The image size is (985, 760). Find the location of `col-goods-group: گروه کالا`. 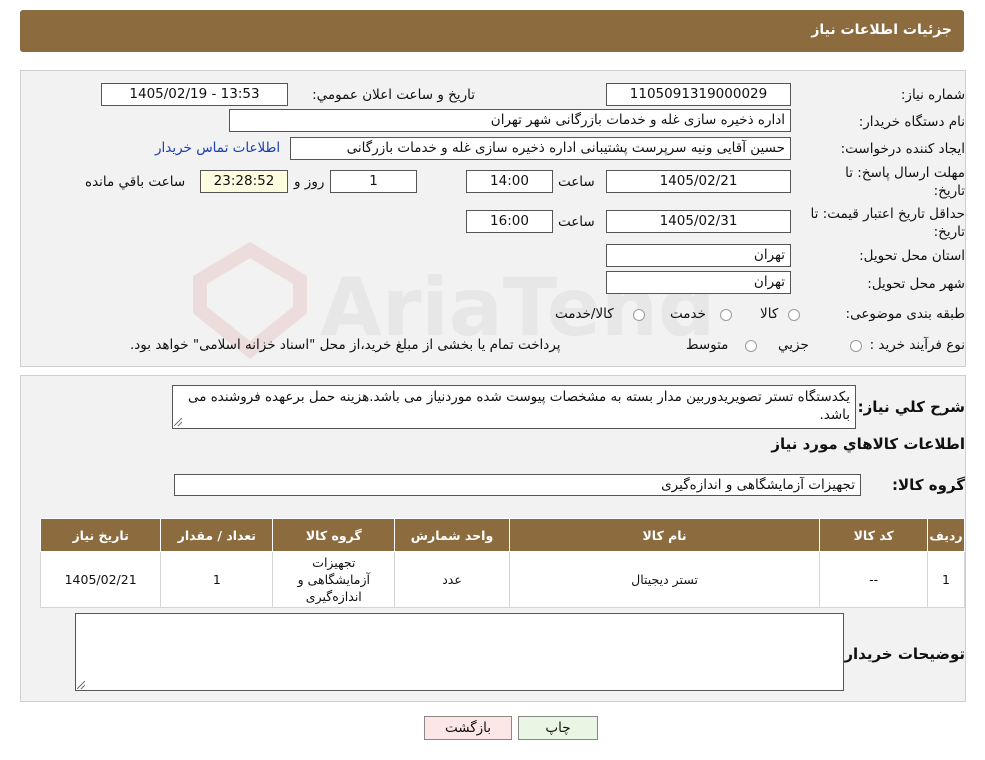

col-goods-group: گروه کالا is located at coordinates (334, 535).